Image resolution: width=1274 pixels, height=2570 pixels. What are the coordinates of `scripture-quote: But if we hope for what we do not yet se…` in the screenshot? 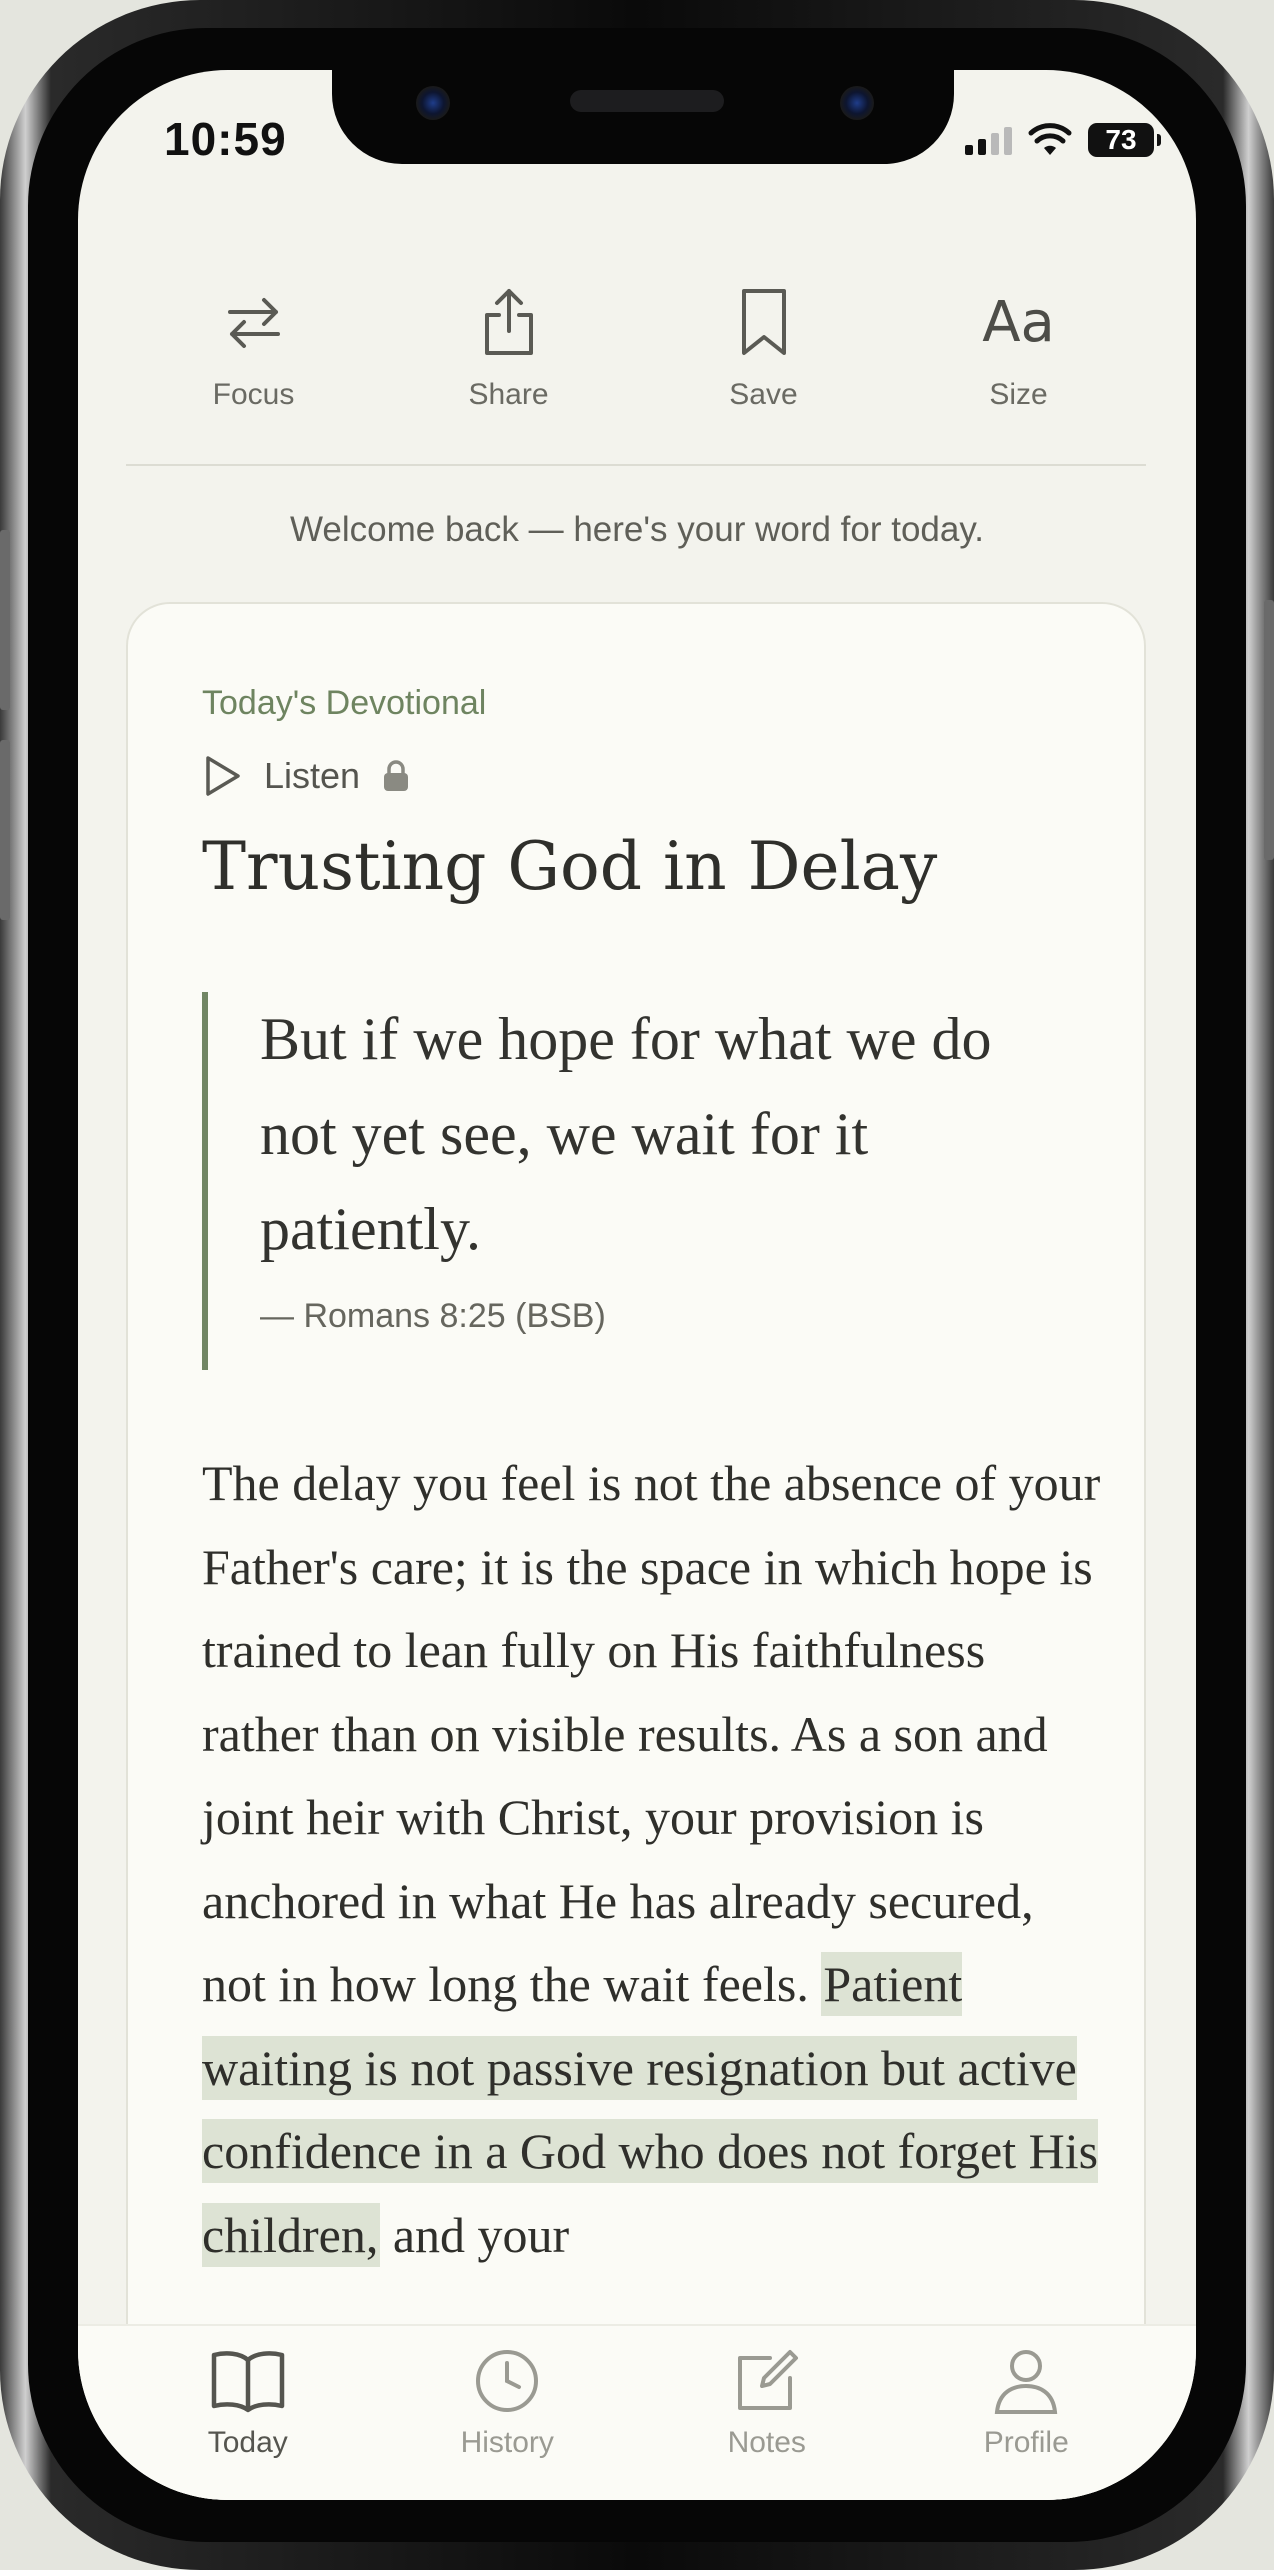 It's located at (642, 1181).